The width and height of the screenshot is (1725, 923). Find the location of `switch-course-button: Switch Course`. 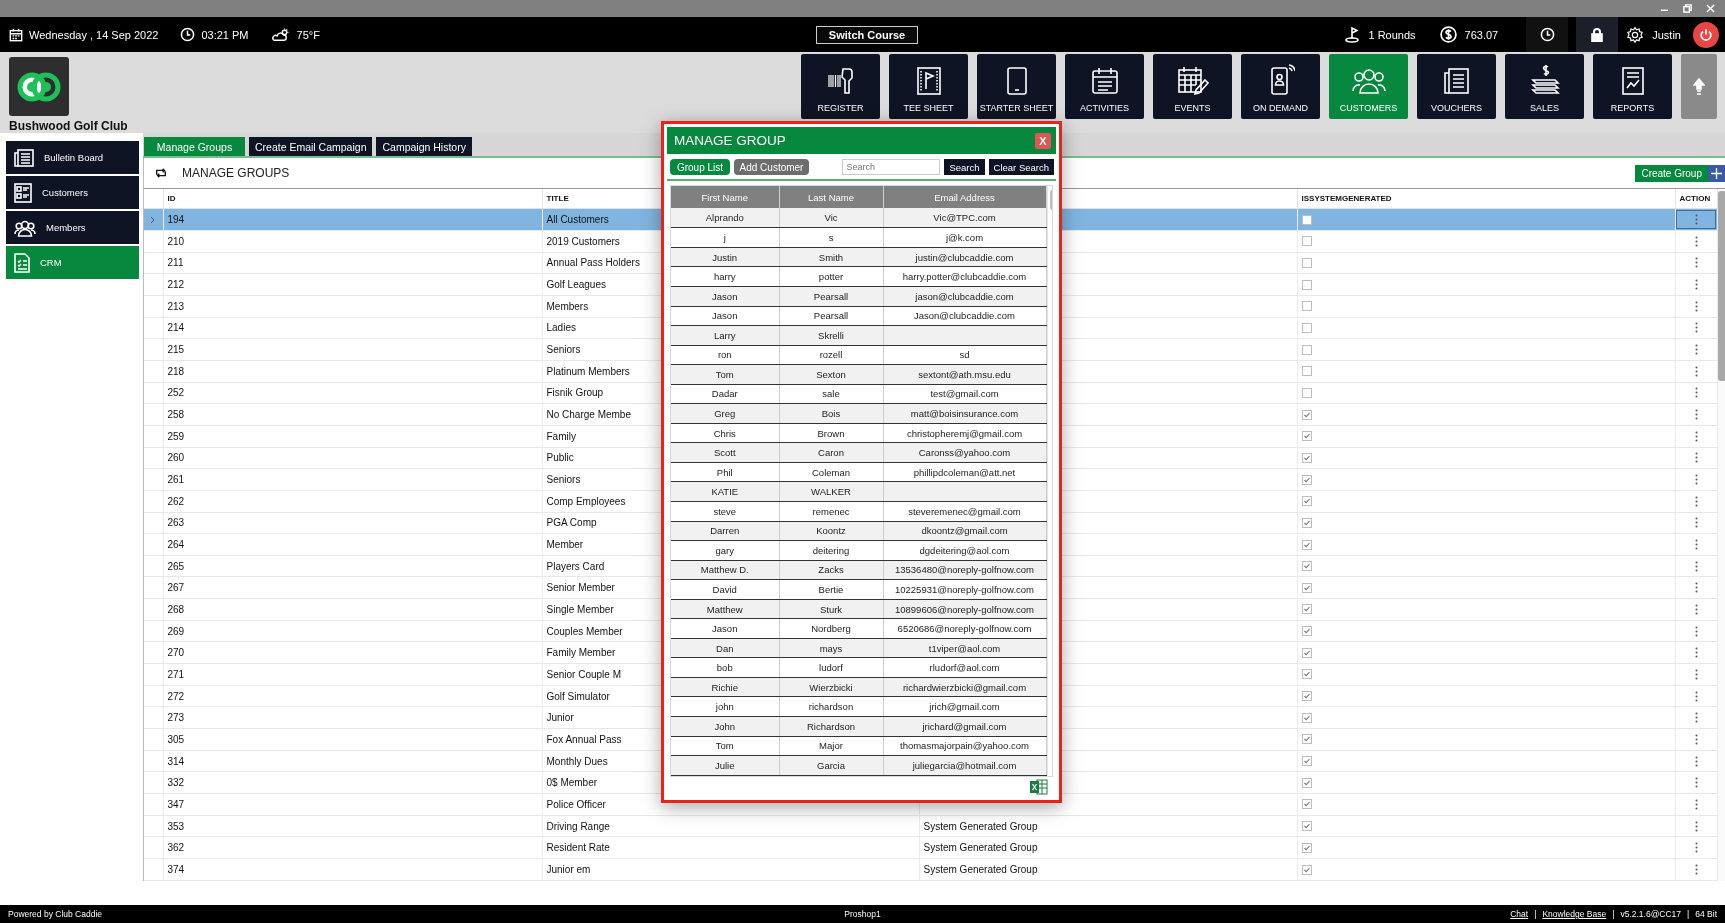

switch-course-button: Switch Course is located at coordinates (867, 34).